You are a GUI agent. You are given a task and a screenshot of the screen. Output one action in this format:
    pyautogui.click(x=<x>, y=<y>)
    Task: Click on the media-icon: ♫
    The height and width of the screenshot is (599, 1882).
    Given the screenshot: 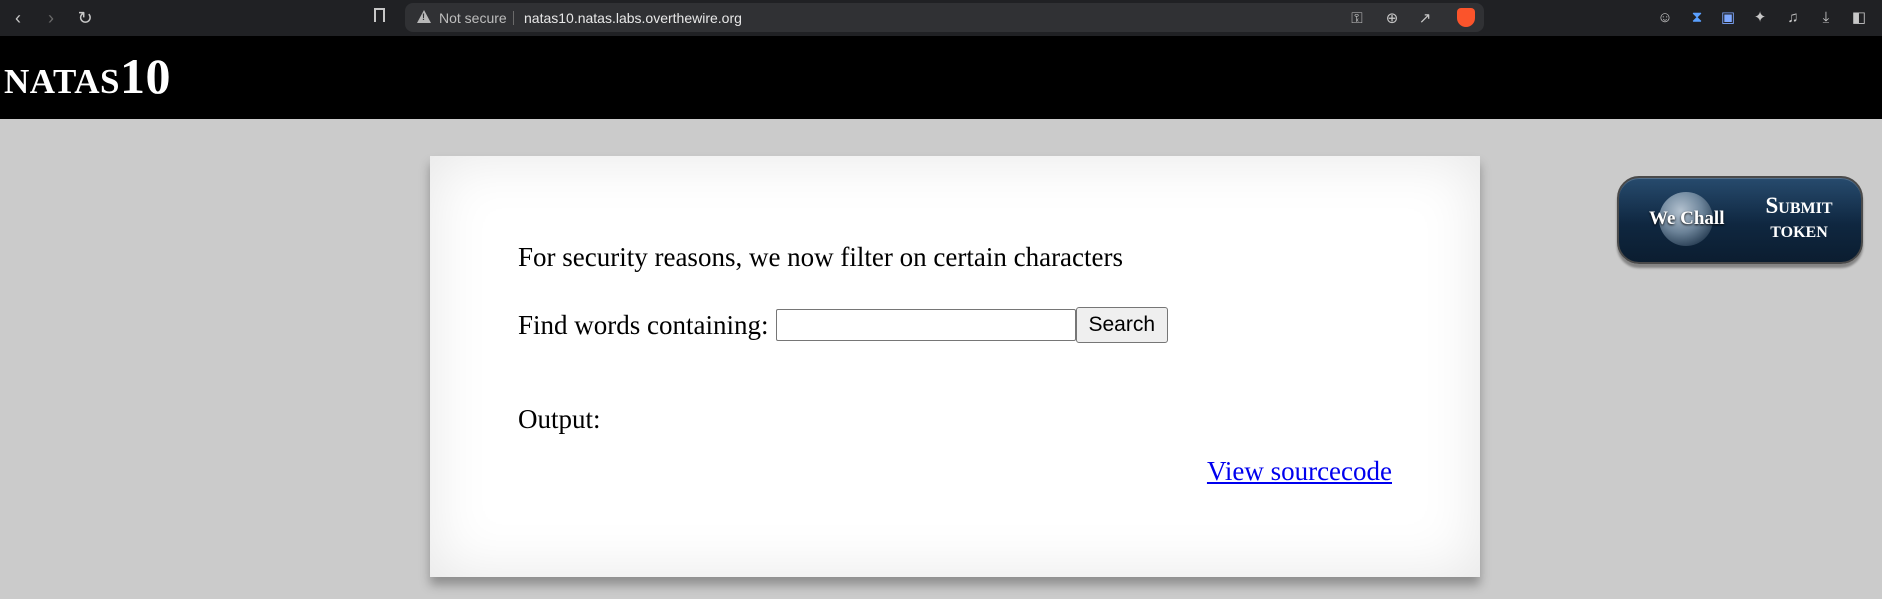 What is the action you would take?
    pyautogui.click(x=1793, y=17)
    